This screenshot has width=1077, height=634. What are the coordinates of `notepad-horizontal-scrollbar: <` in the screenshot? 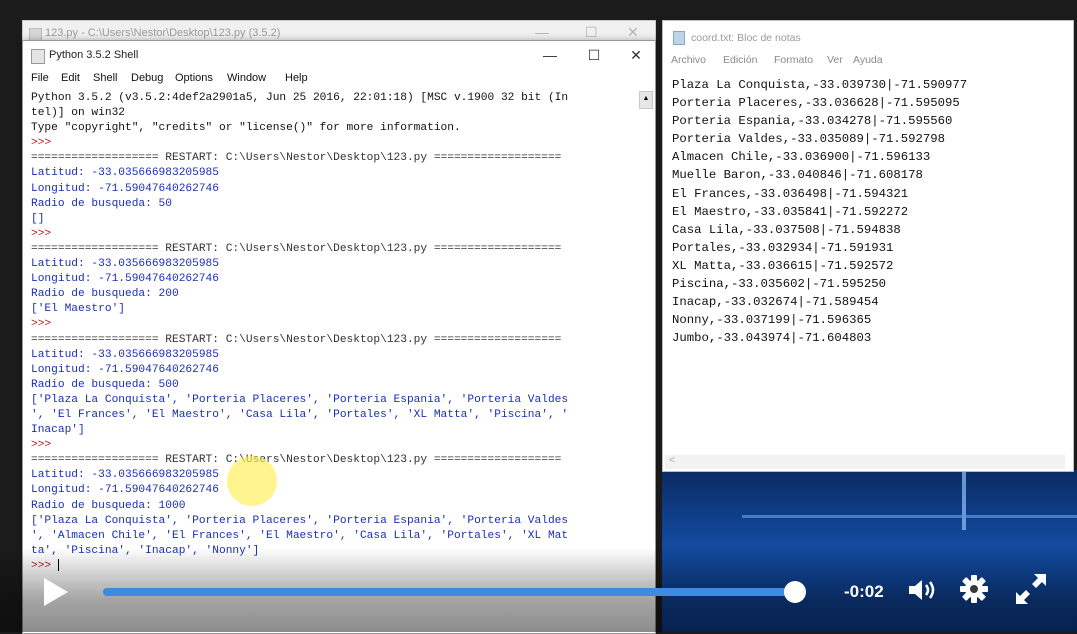 It's located at (865, 462).